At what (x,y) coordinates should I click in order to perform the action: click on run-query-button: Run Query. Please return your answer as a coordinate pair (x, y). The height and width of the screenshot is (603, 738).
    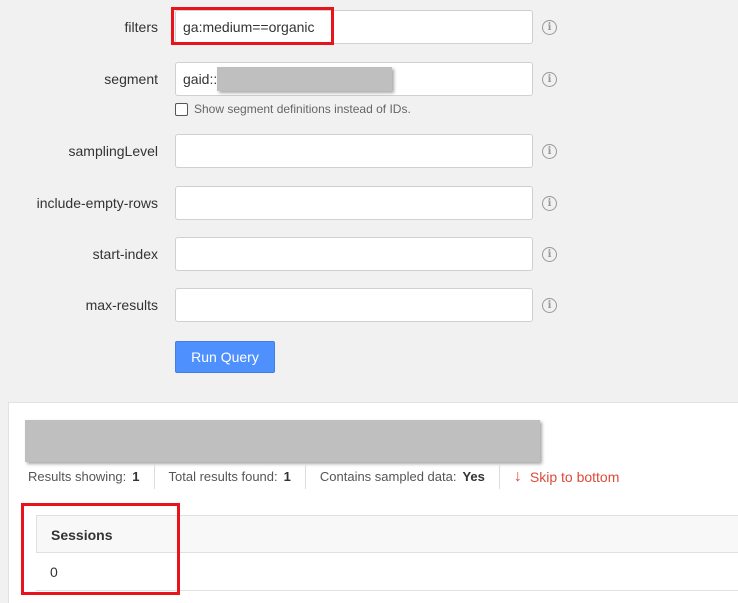
    Looking at the image, I should click on (225, 357).